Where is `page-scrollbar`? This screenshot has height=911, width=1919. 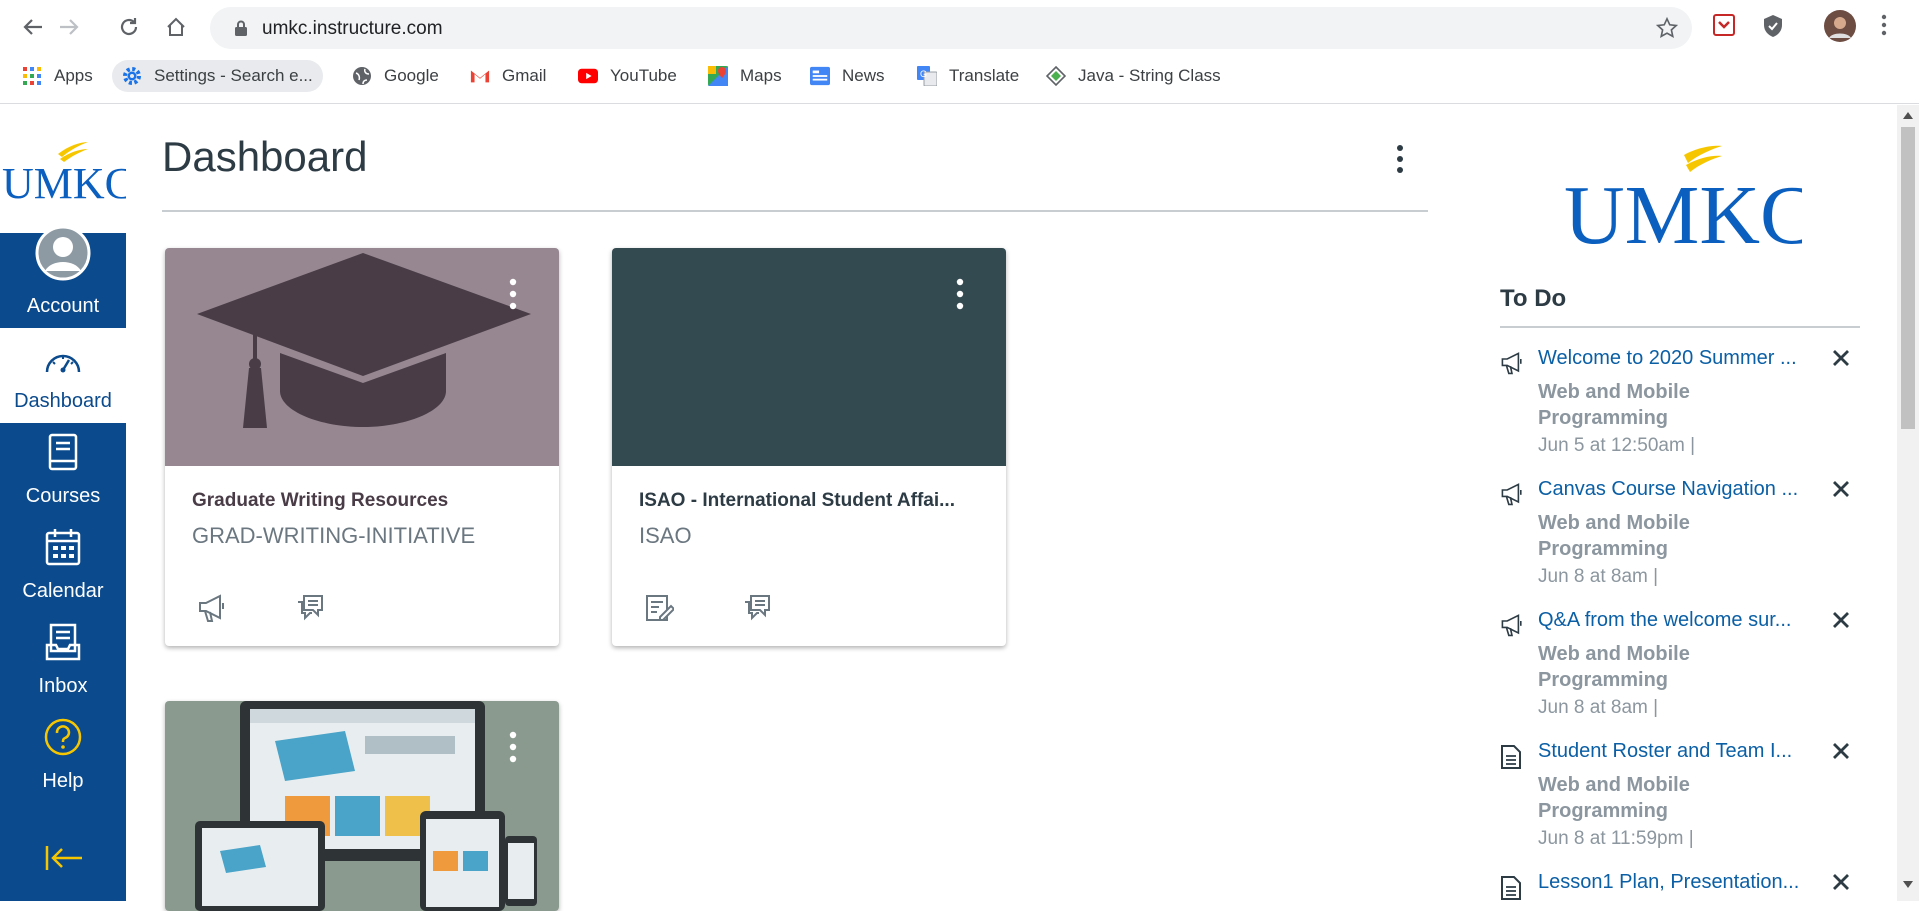
page-scrollbar is located at coordinates (1908, 503).